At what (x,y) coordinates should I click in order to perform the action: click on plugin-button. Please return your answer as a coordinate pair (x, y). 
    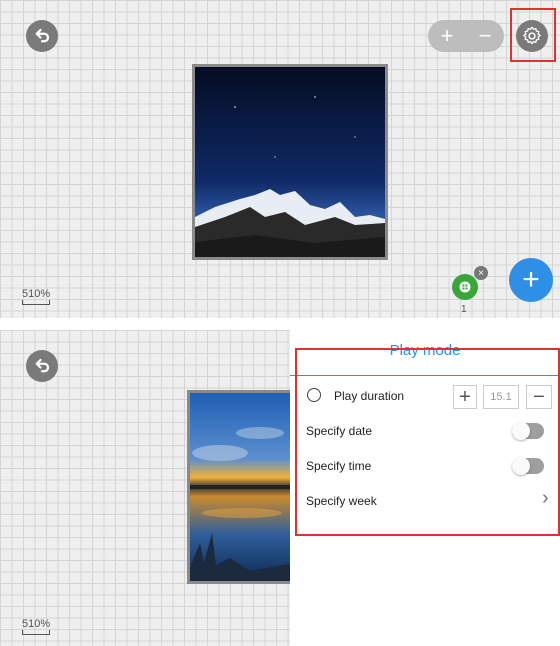
    Looking at the image, I should click on (465, 287).